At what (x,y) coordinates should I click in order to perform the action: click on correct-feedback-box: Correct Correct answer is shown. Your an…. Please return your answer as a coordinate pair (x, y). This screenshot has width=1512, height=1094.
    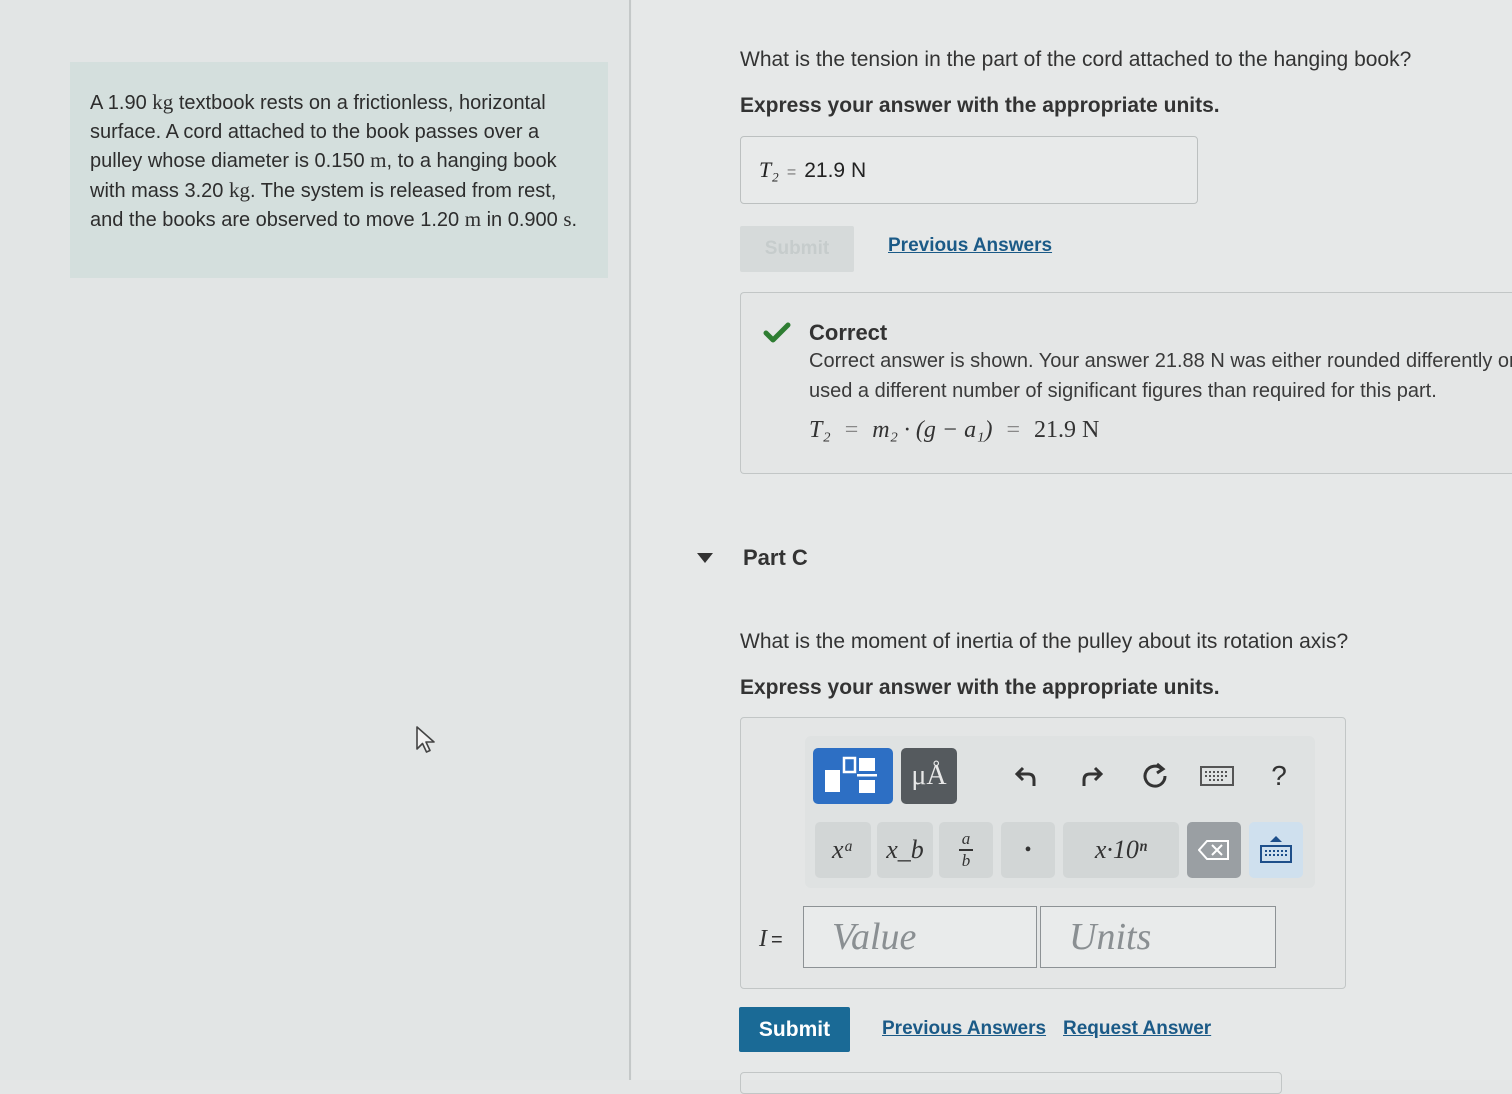
    Looking at the image, I should click on (1126, 383).